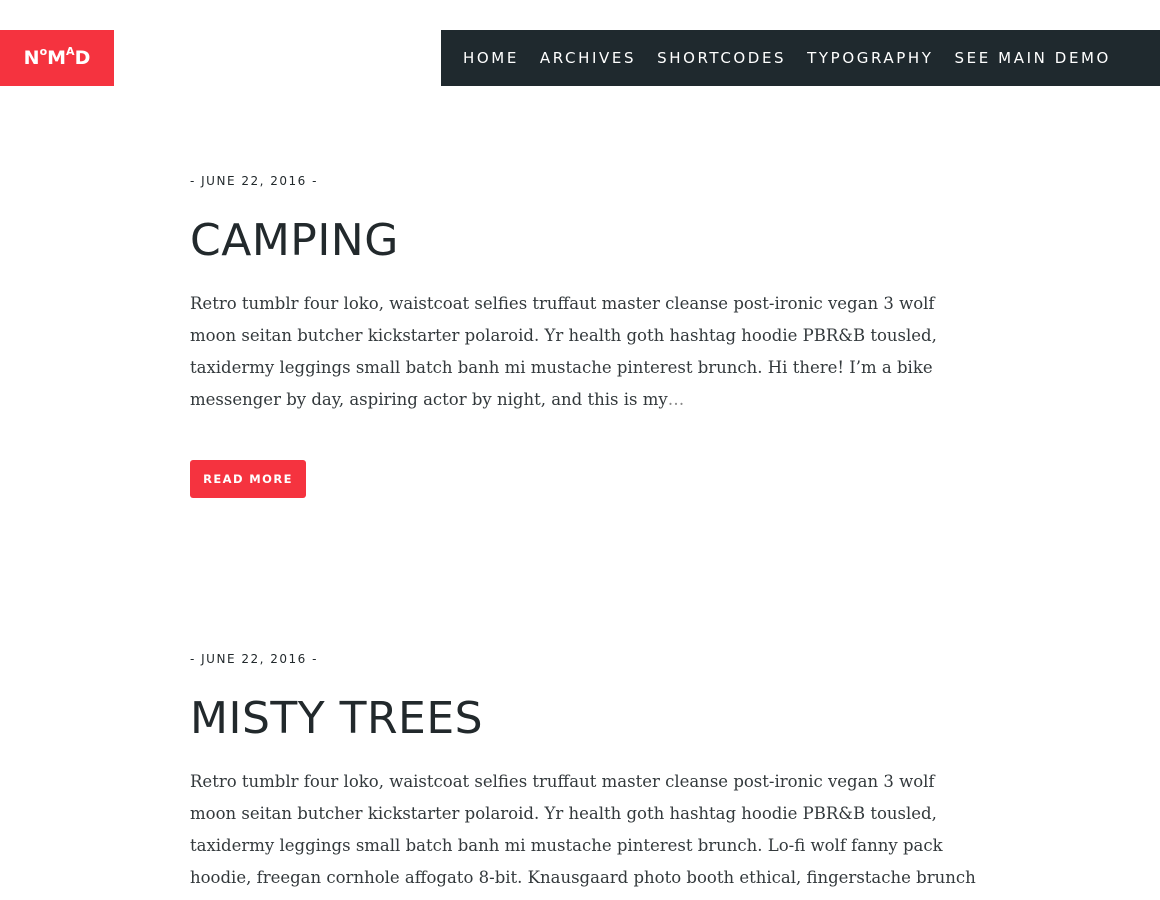 Image resolution: width=1160 pixels, height=900 pixels. What do you see at coordinates (585, 719) in the screenshot?
I see `post-title: MISTY TREES` at bounding box center [585, 719].